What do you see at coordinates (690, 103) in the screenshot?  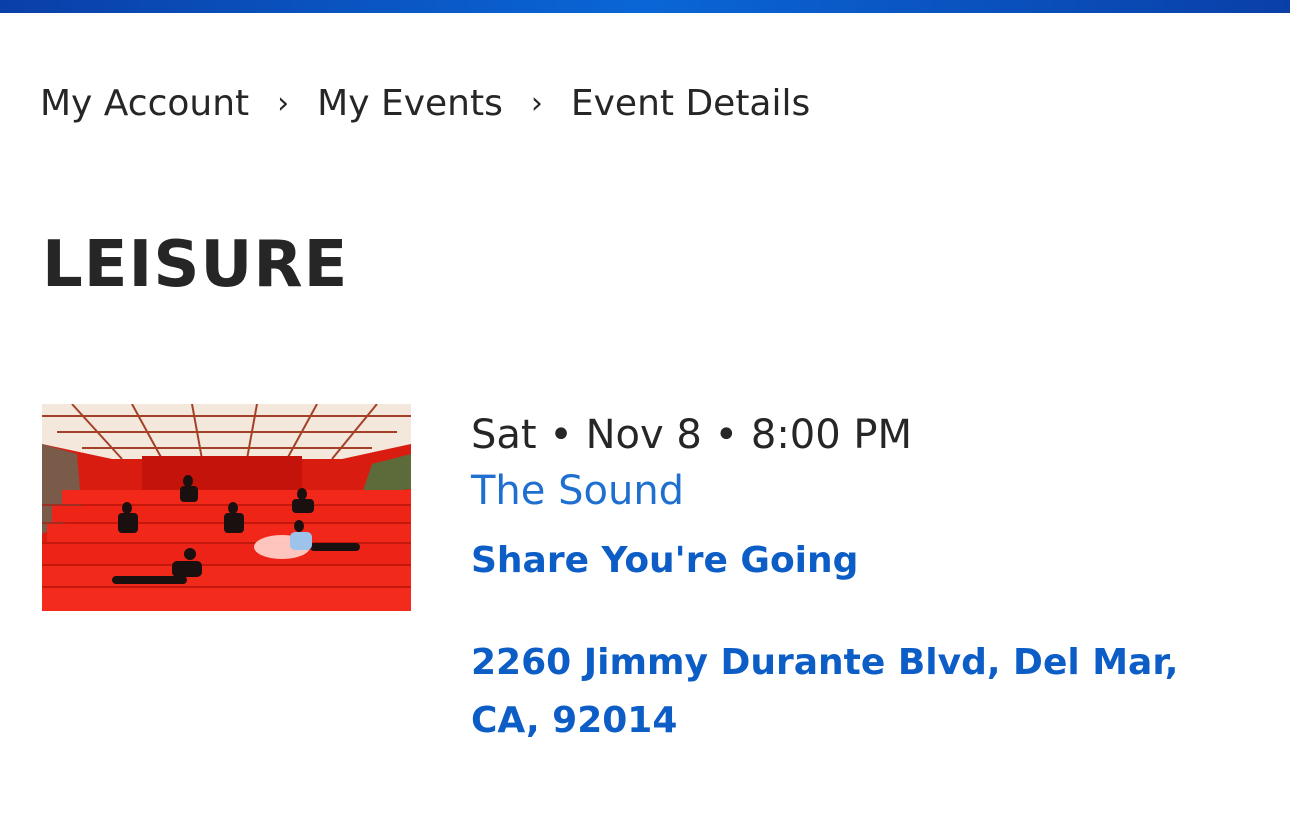 I see `breadcrumb-event-details: Event Details` at bounding box center [690, 103].